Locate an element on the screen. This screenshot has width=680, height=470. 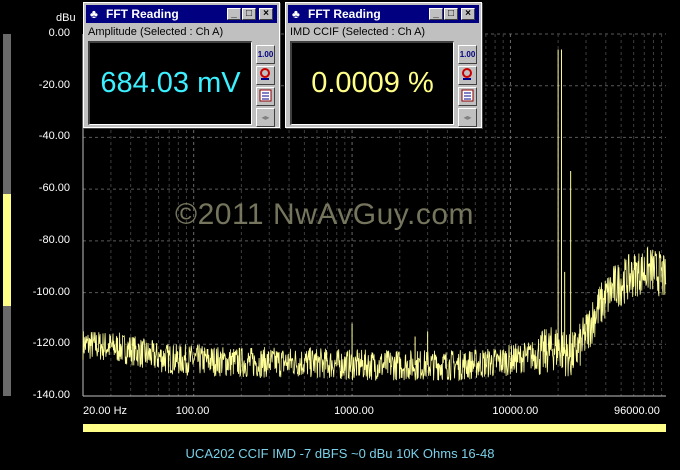
window-subtitle: IMD CCIF (Selected : Ch A) is located at coordinates (358, 32).